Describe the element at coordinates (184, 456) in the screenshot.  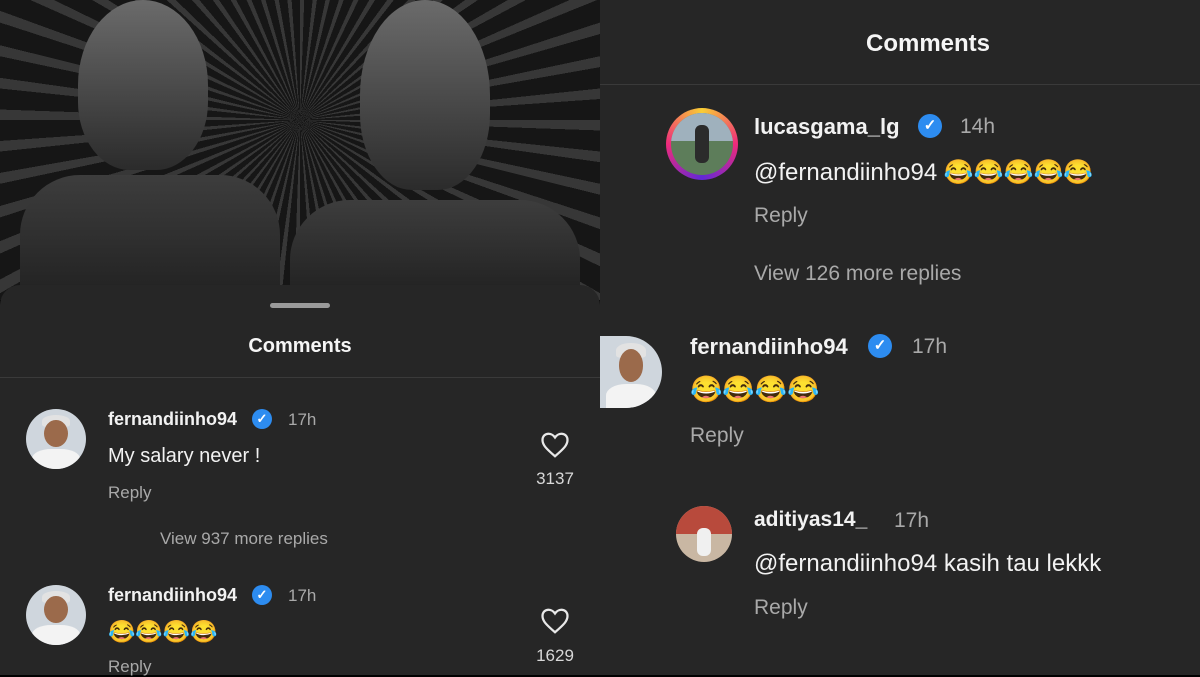
I see `comment-text: My salary never !` at that location.